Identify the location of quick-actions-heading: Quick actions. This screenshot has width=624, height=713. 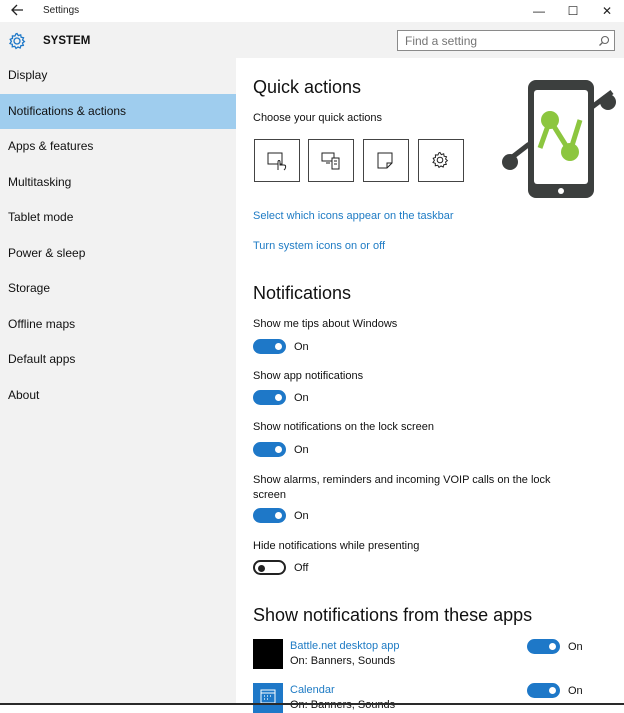
(307, 87).